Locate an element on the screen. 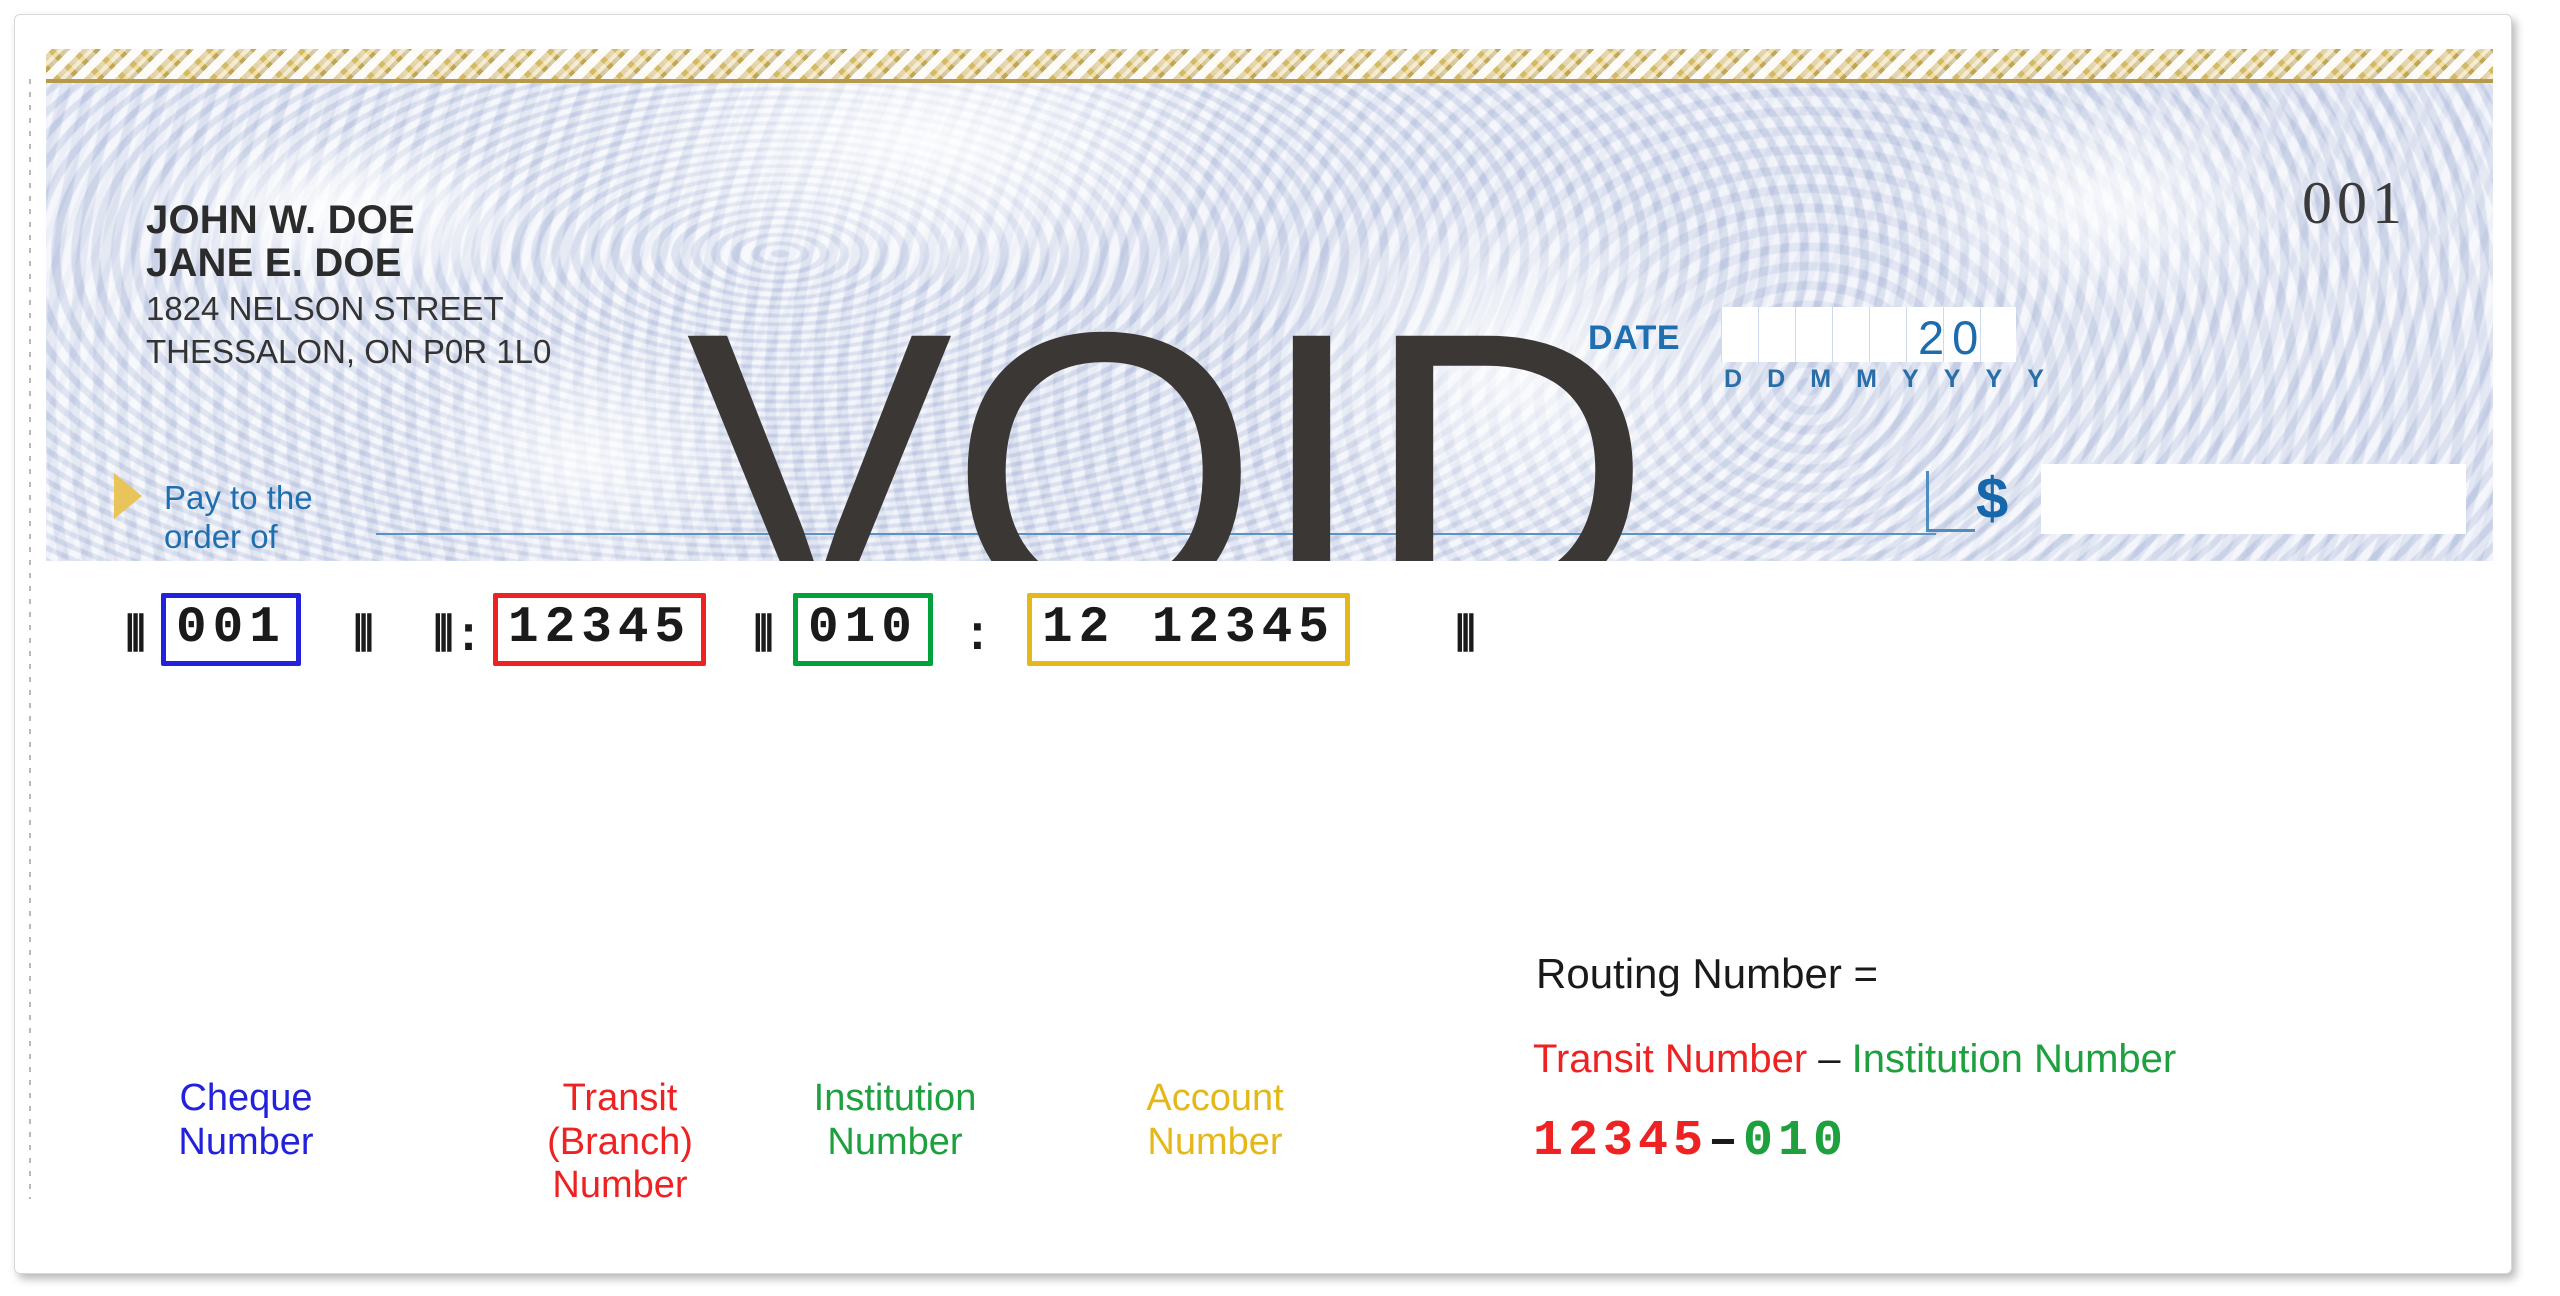 The width and height of the screenshot is (2560, 1296). perforation-edge is located at coordinates (30, 639).